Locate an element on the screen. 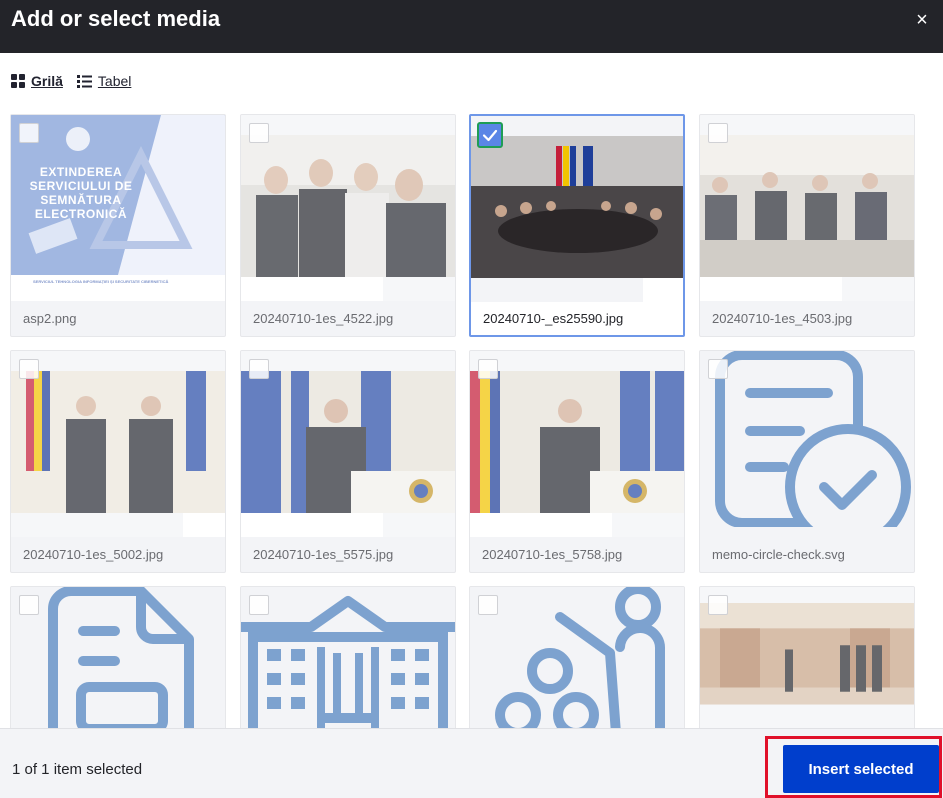 The height and width of the screenshot is (798, 943). memo-circle-check-icon is located at coordinates (807, 444).